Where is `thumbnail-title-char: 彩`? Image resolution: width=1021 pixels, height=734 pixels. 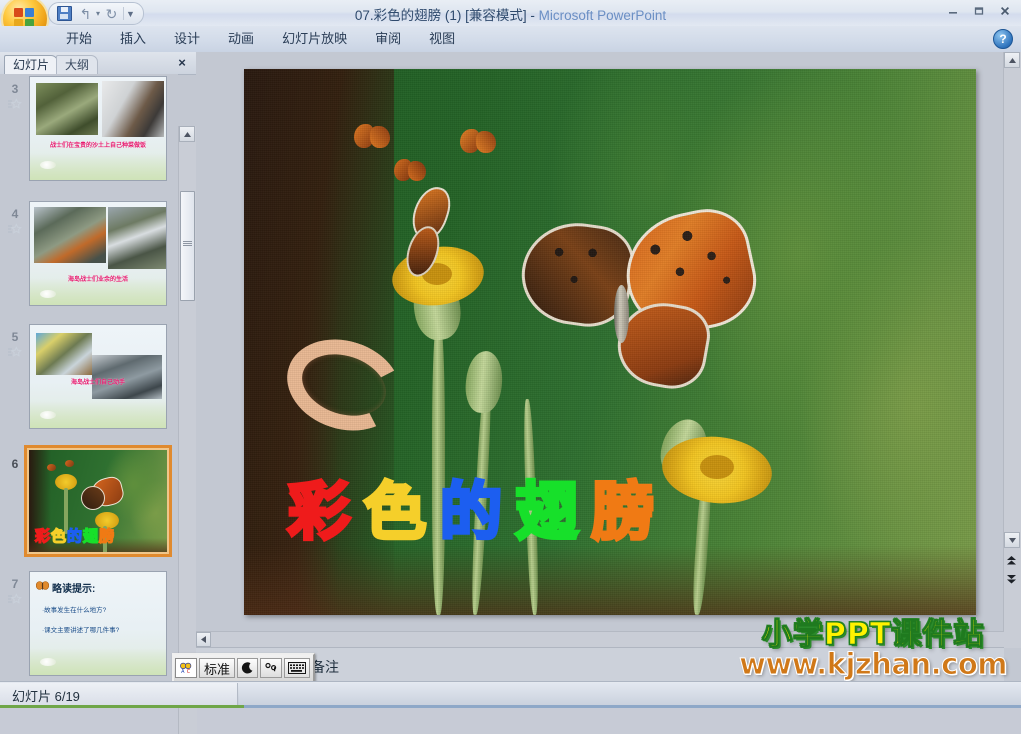
thumbnail-title-char: 彩 is located at coordinates (42, 536).